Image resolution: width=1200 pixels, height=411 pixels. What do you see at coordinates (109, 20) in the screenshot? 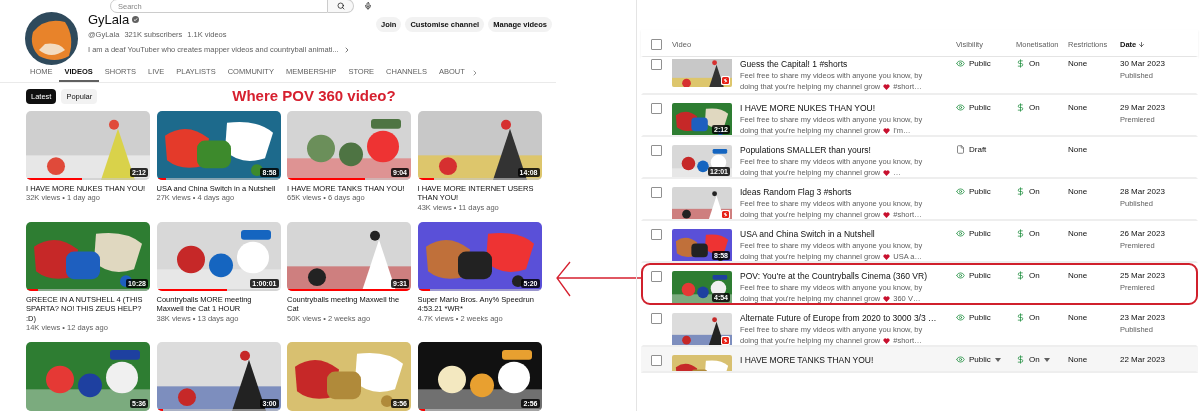
I see `channel-name: GyLala` at bounding box center [109, 20].